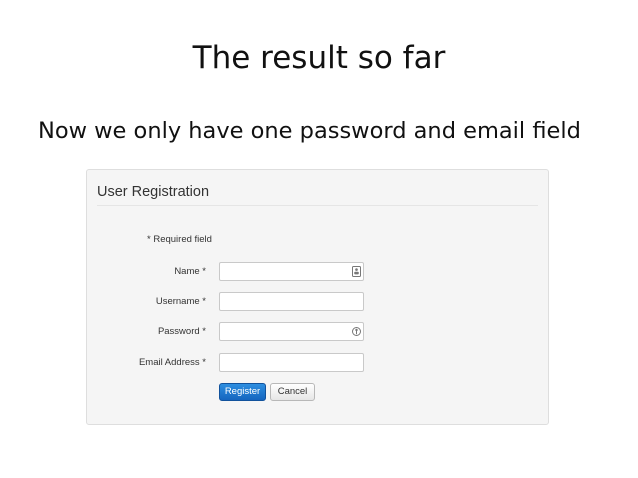  Describe the element at coordinates (356, 271) in the screenshot. I see `id-card-icon` at that location.